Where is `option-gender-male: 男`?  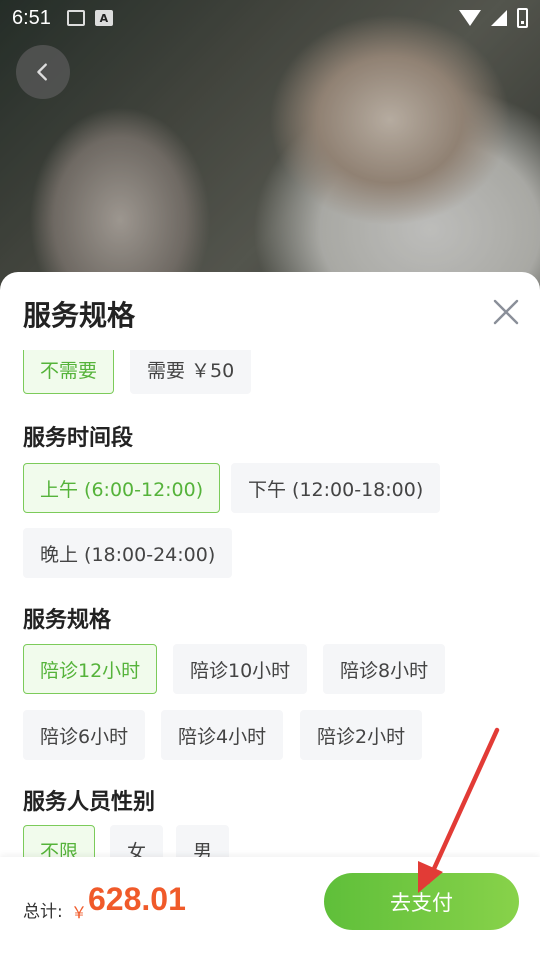
option-gender-male: 男 is located at coordinates (203, 841).